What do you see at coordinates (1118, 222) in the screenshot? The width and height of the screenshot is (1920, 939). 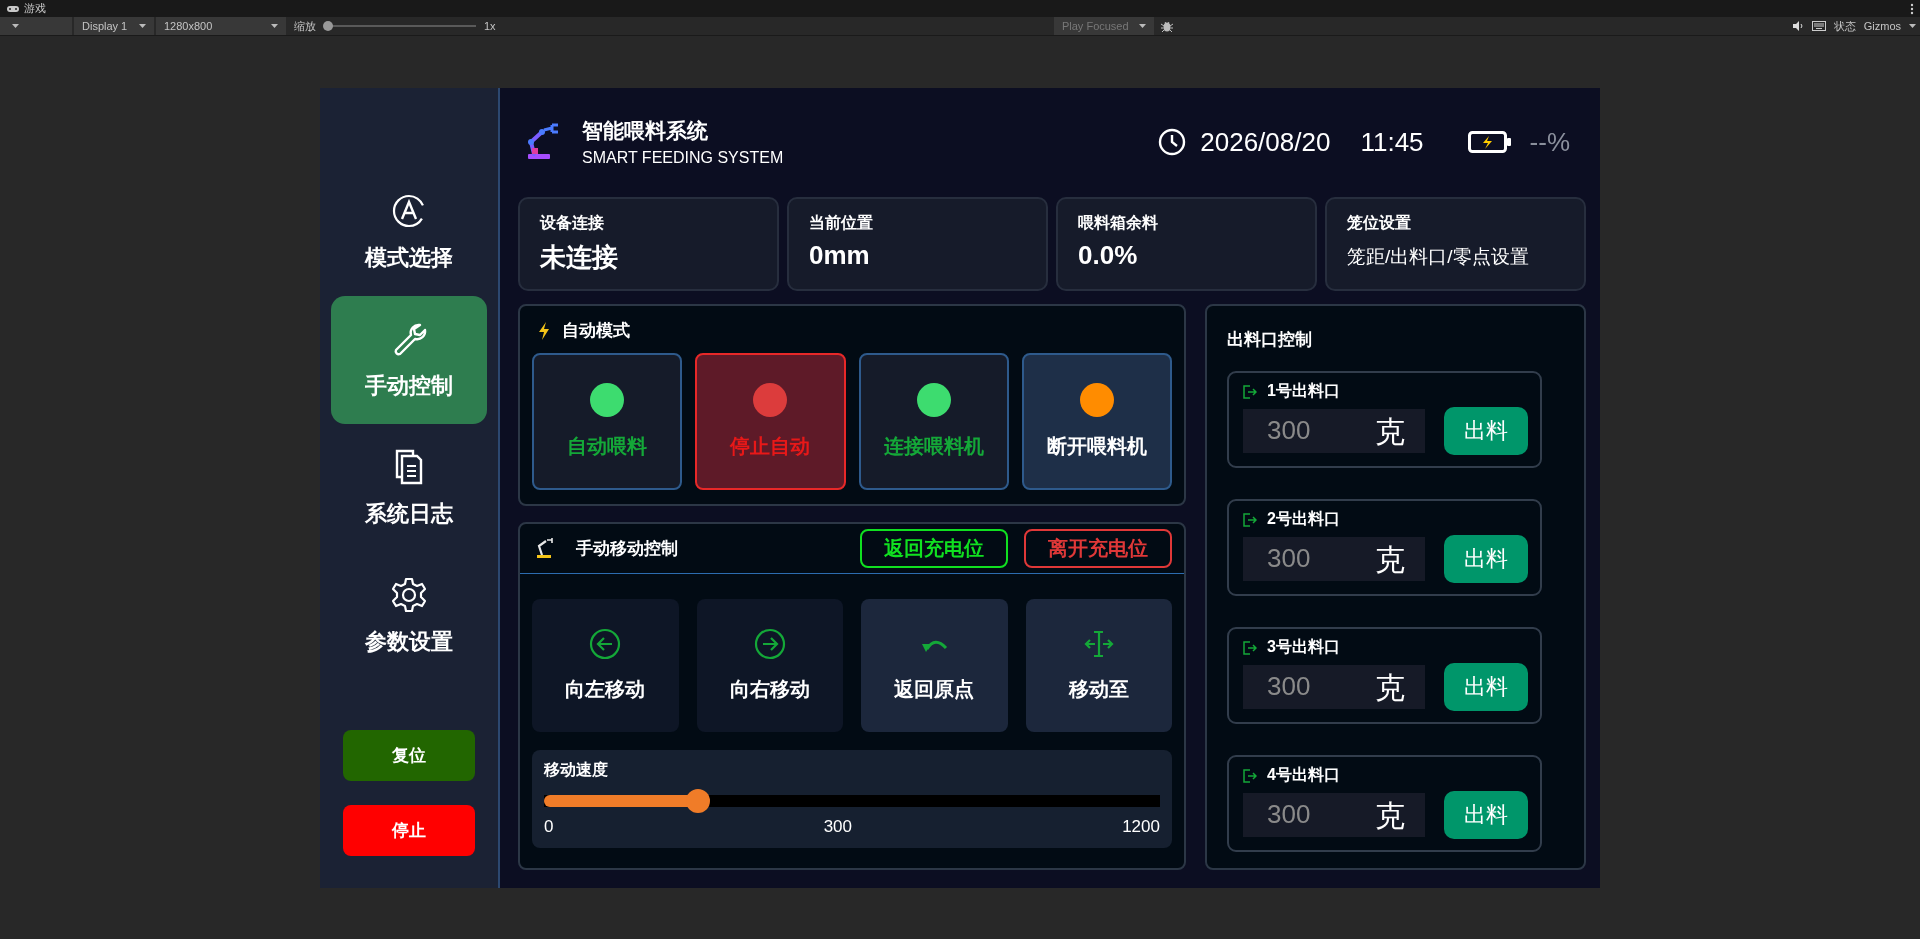 I see `status-label: 喂料箱余料` at bounding box center [1118, 222].